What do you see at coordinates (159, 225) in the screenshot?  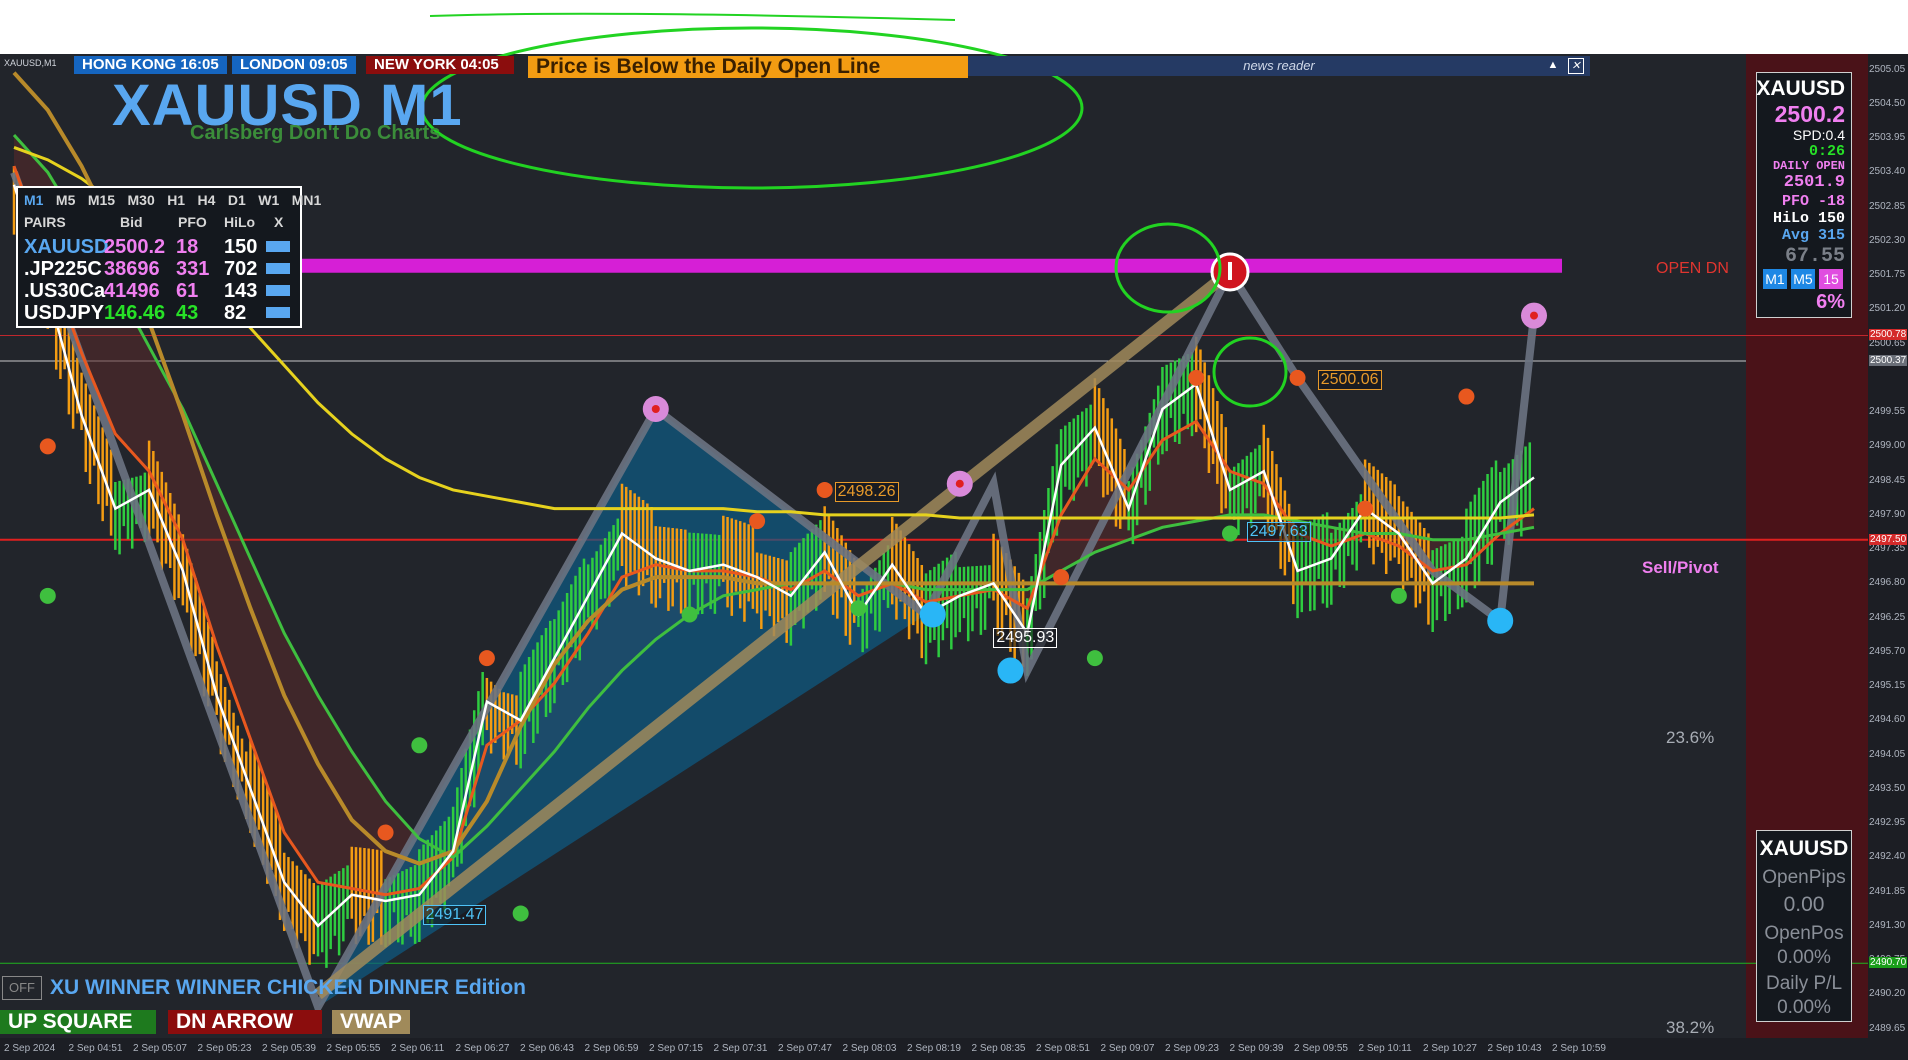 I see `pairs-header: PAIRS Bid PFO HiLo X` at bounding box center [159, 225].